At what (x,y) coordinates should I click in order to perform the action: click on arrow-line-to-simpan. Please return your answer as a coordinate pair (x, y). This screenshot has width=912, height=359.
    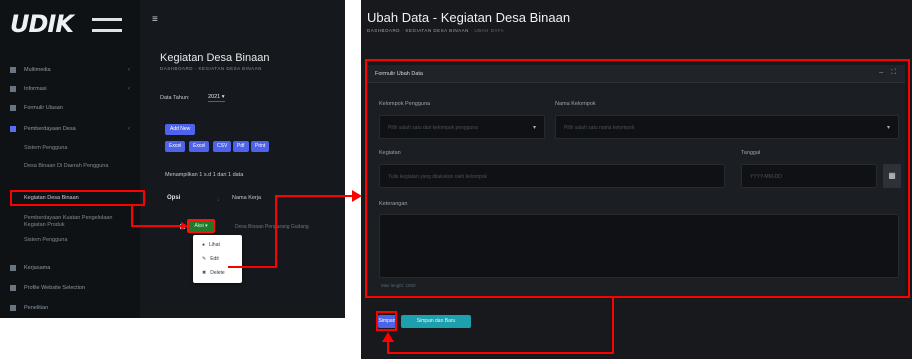
    Looking at the image, I should click on (500, 326).